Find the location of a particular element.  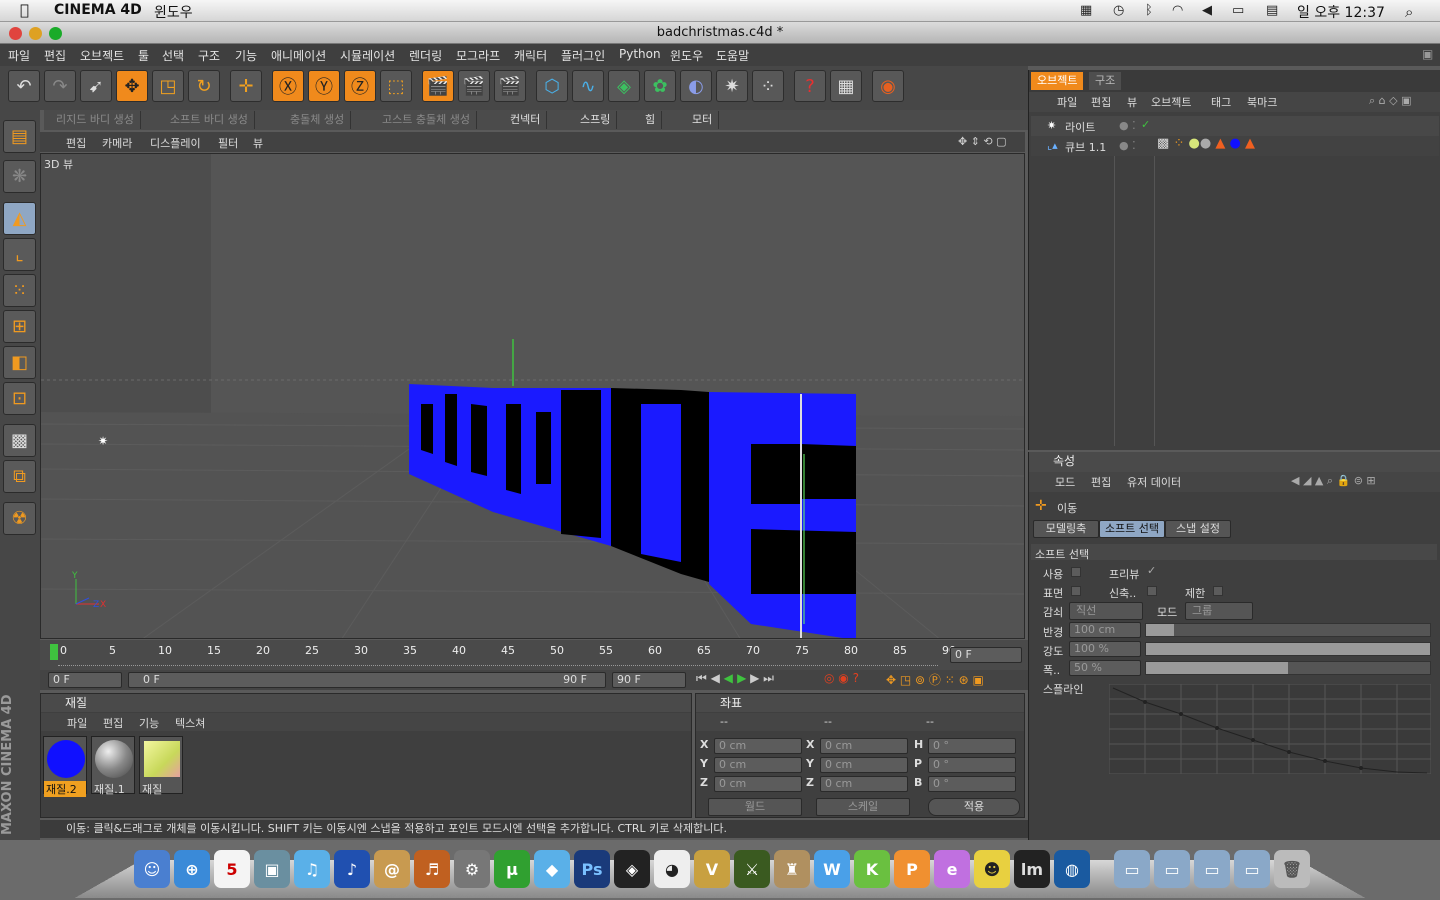

documents-folder-icon: ▭ is located at coordinates (1172, 869).